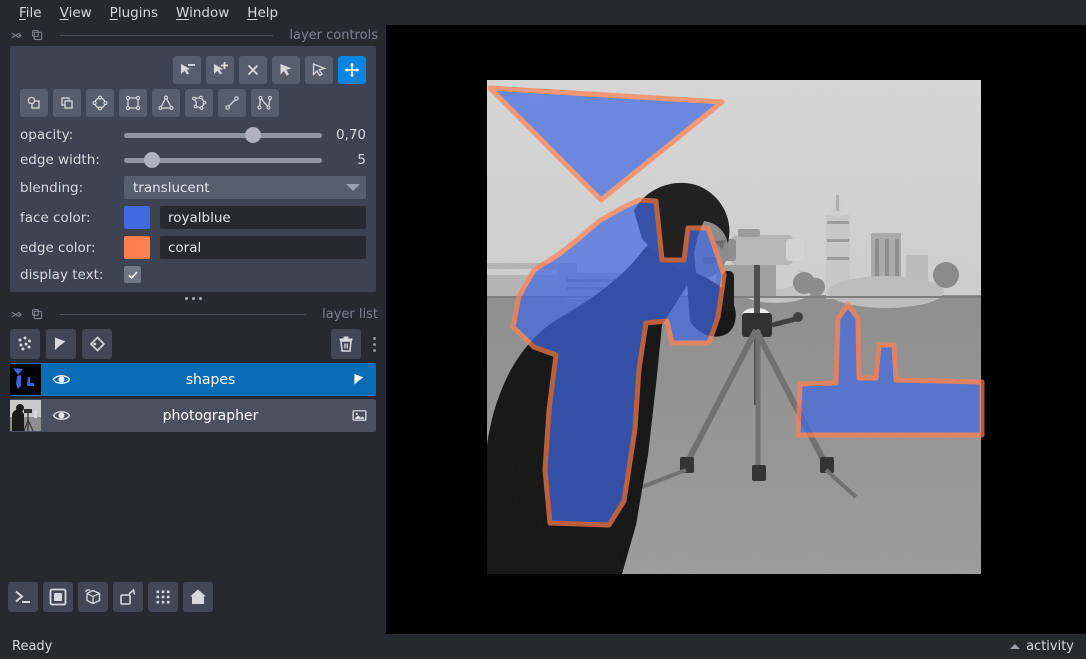  I want to click on select-shape-tool, so click(286, 70).